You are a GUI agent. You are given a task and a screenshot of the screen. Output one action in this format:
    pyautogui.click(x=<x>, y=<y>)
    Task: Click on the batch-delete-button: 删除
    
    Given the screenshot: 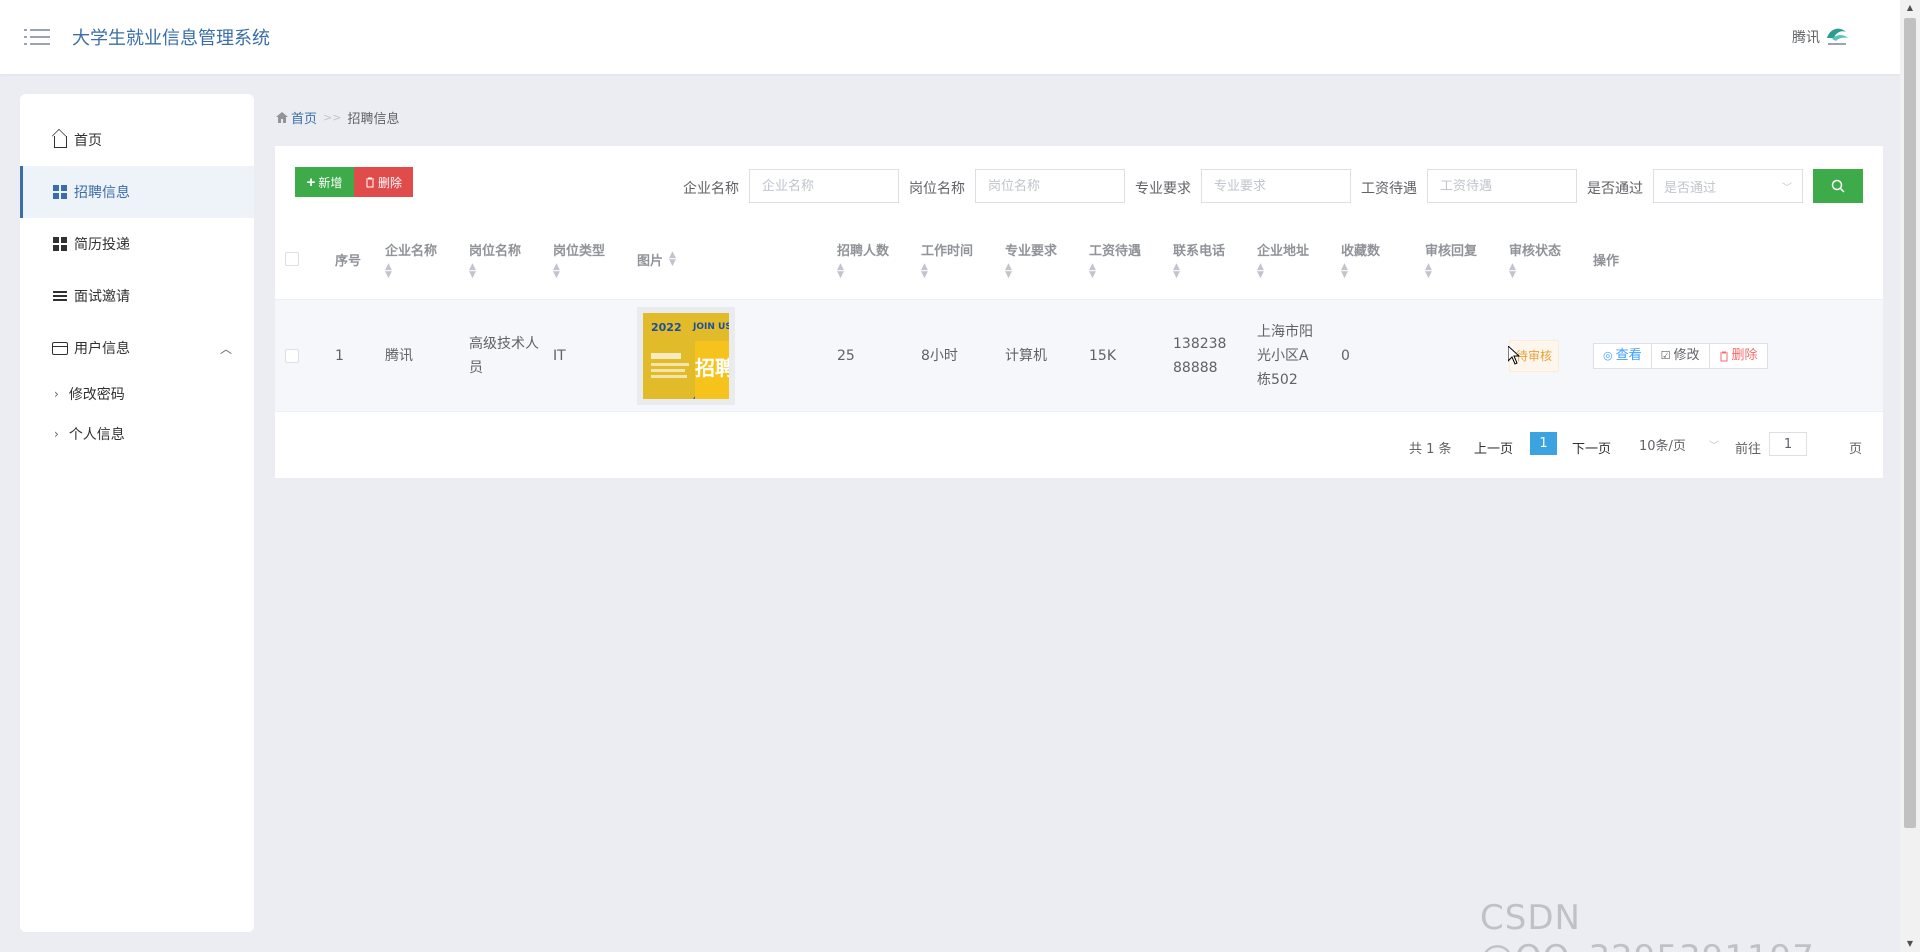 What is the action you would take?
    pyautogui.click(x=383, y=182)
    